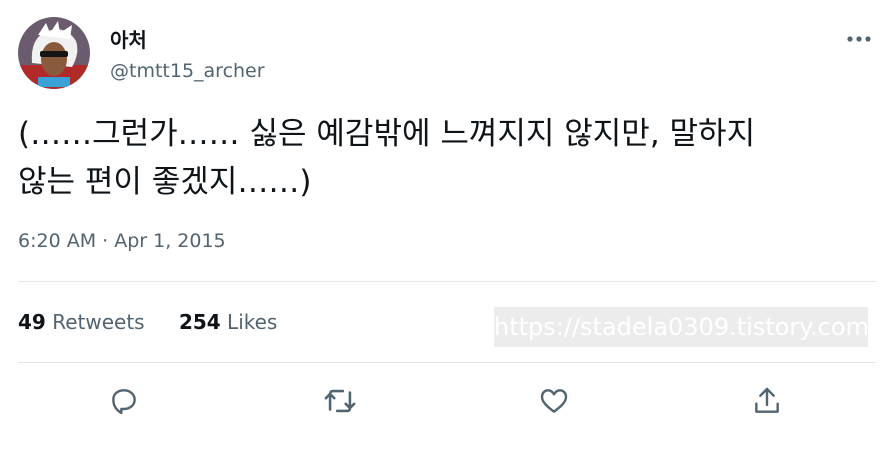 The image size is (894, 454). What do you see at coordinates (161, 322) in the screenshot?
I see `tweet-stats: 49 Retweets 254 Likes` at bounding box center [161, 322].